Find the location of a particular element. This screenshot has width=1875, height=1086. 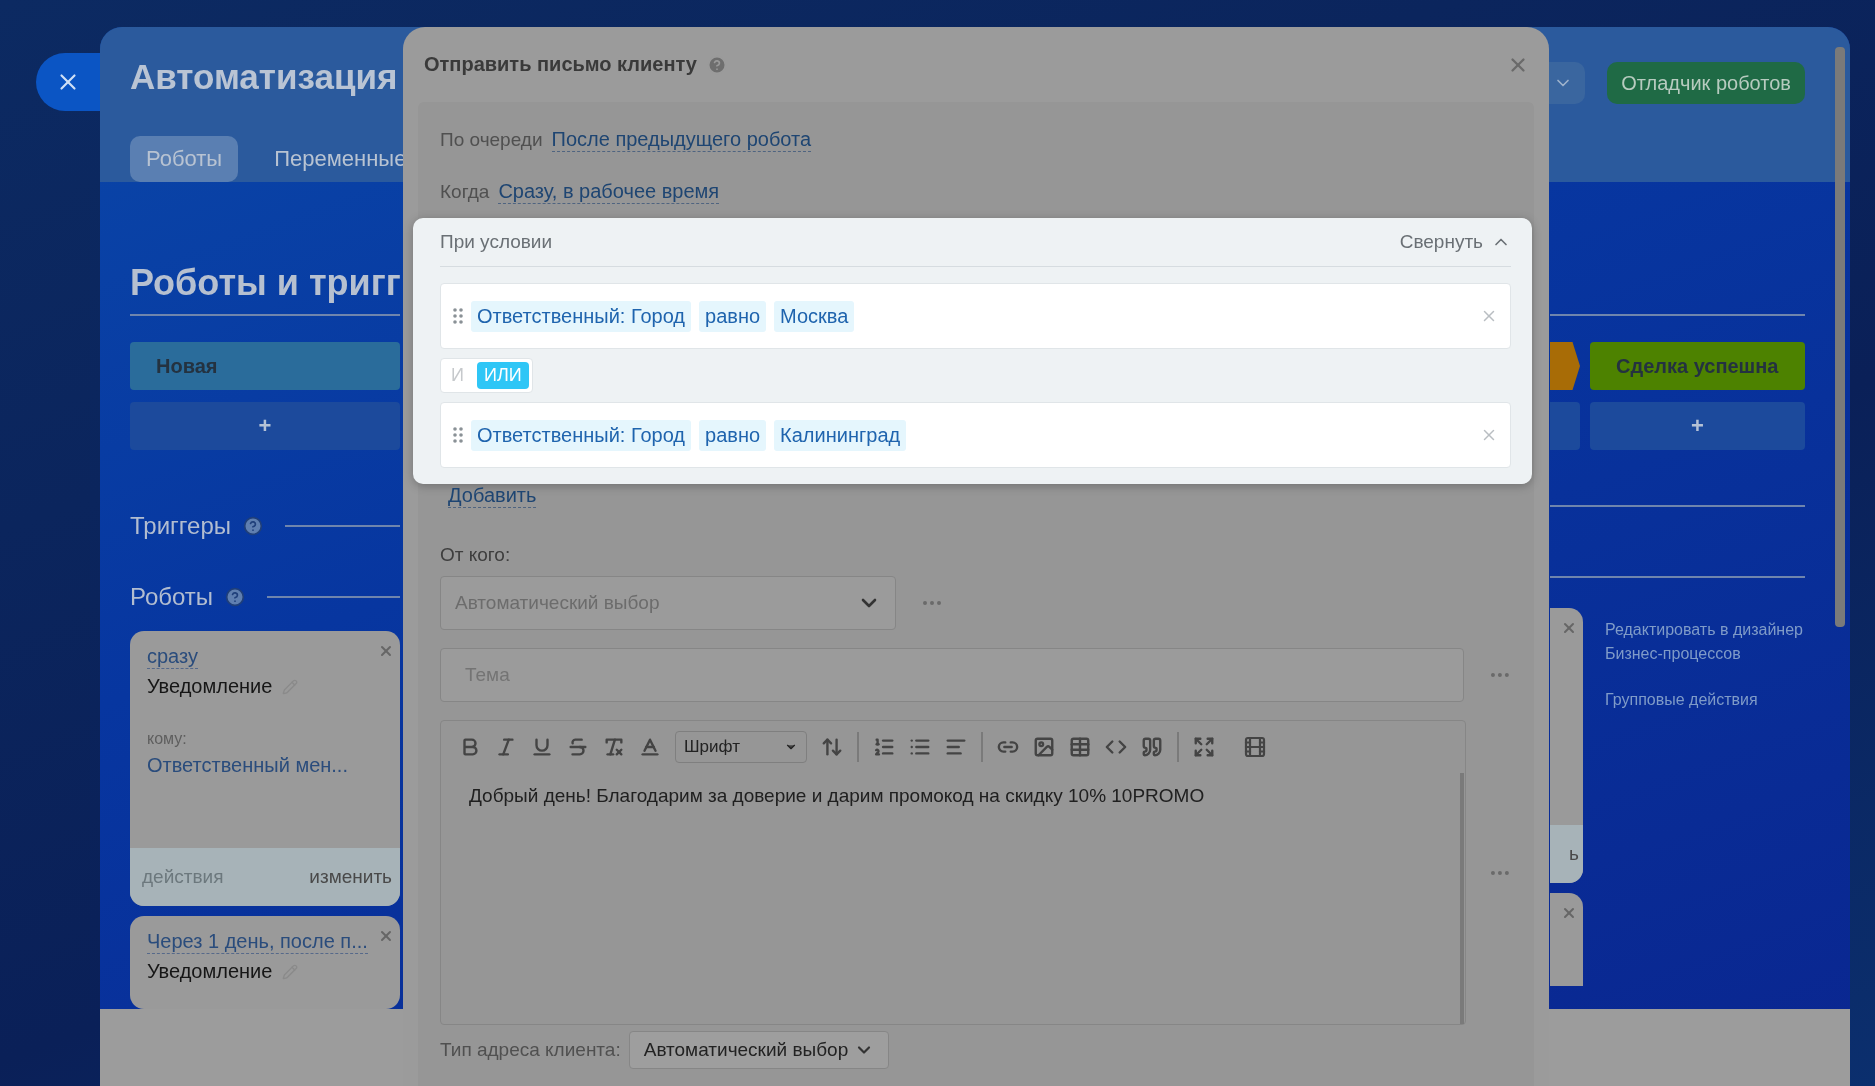

font-size-icon is located at coordinates (832, 747).